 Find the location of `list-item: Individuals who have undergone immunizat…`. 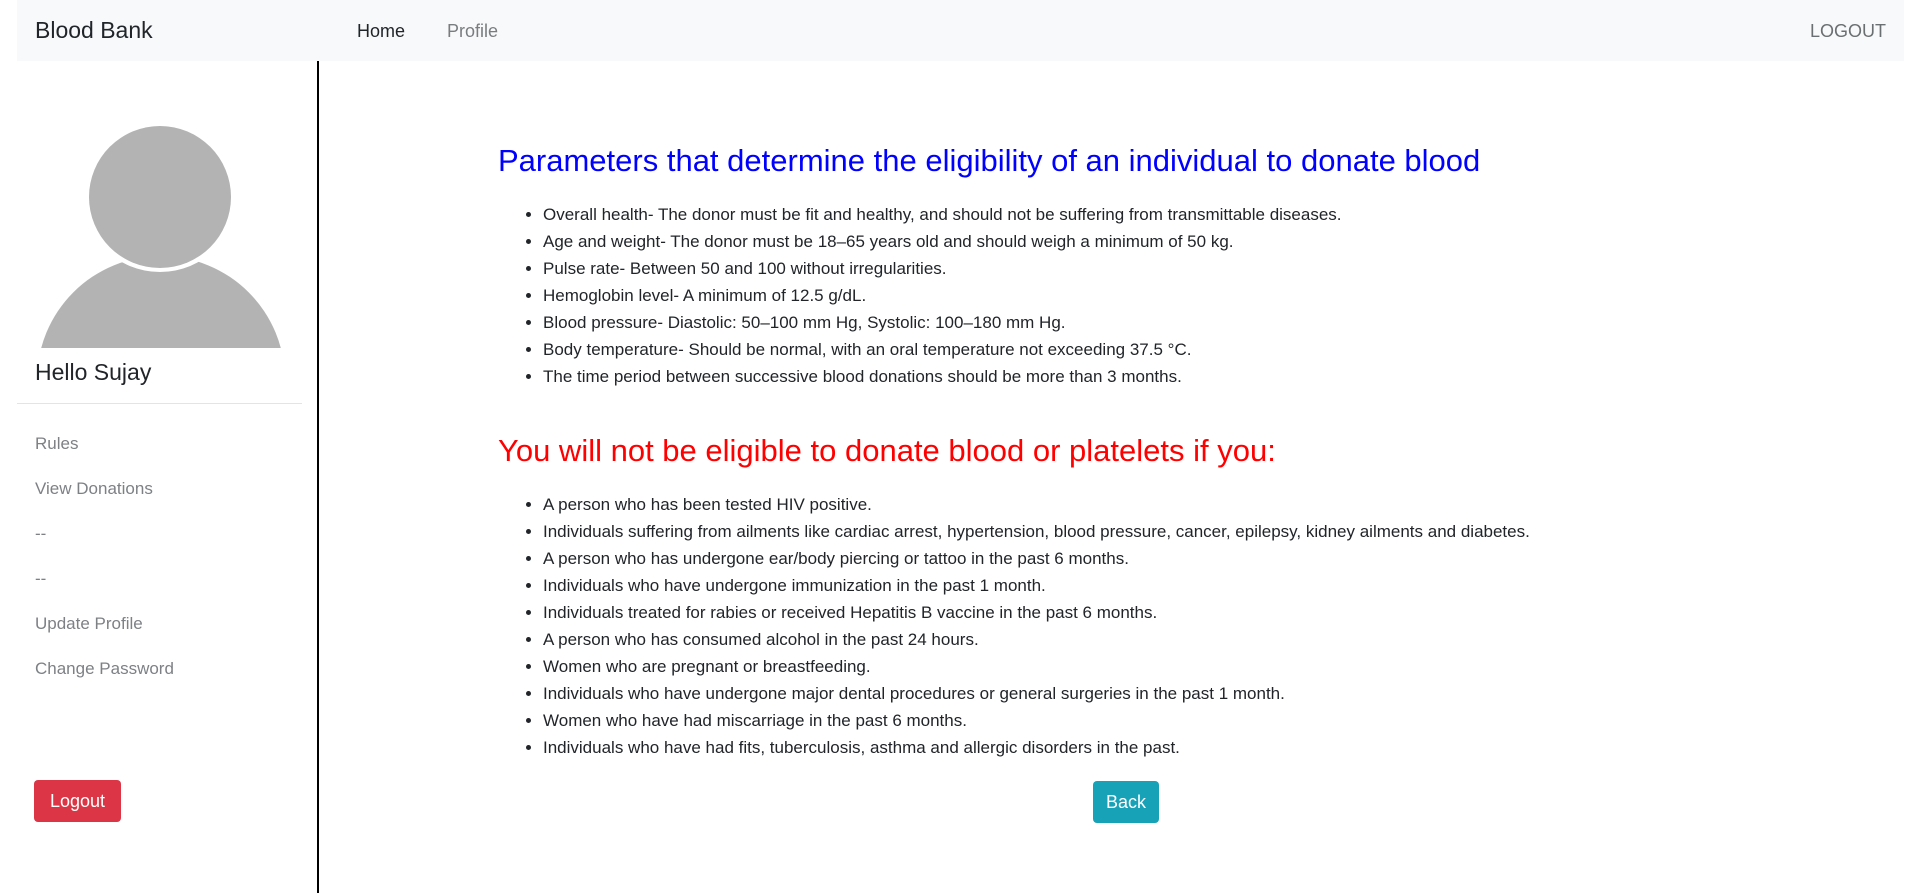

list-item: Individuals who have undergone immunizat… is located at coordinates (1036, 585).